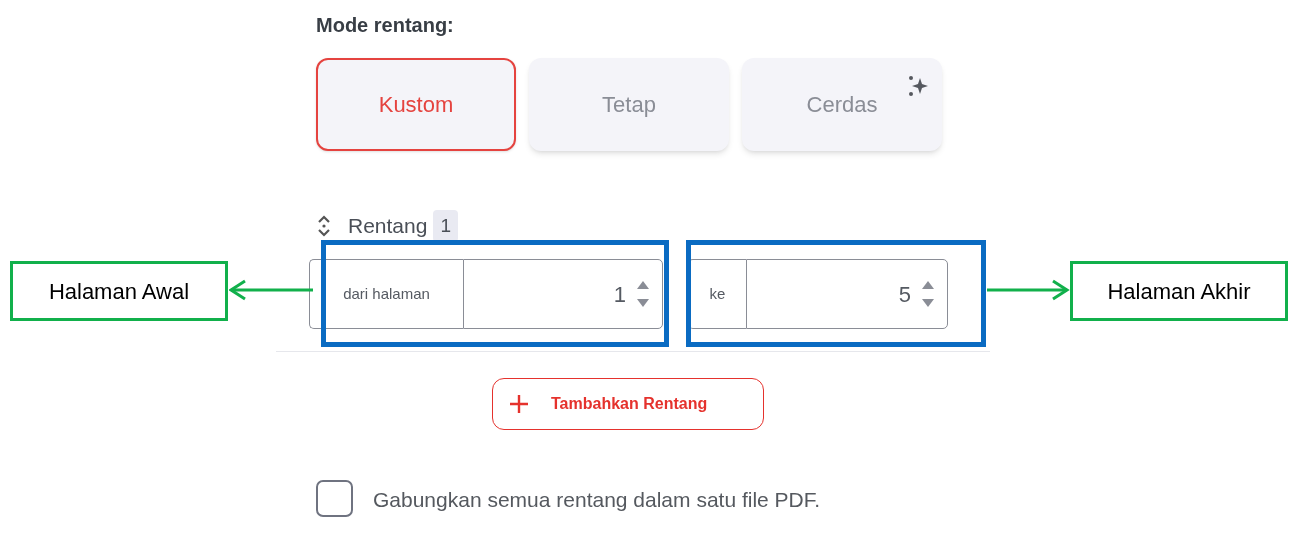  Describe the element at coordinates (388, 226) in the screenshot. I see `range-title: Rentang` at that location.